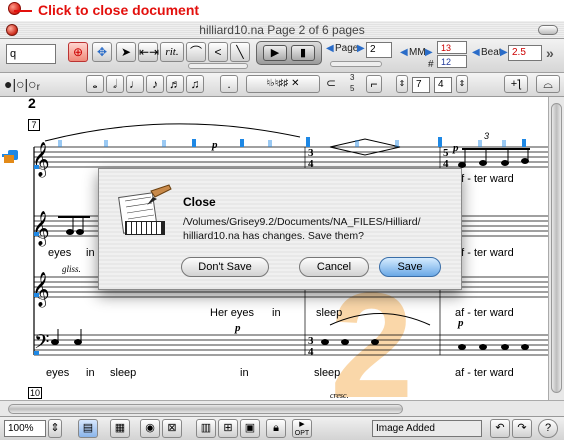 The image size is (564, 440). What do you see at coordinates (250, 428) in the screenshot?
I see `tab-button: ▣` at bounding box center [250, 428].